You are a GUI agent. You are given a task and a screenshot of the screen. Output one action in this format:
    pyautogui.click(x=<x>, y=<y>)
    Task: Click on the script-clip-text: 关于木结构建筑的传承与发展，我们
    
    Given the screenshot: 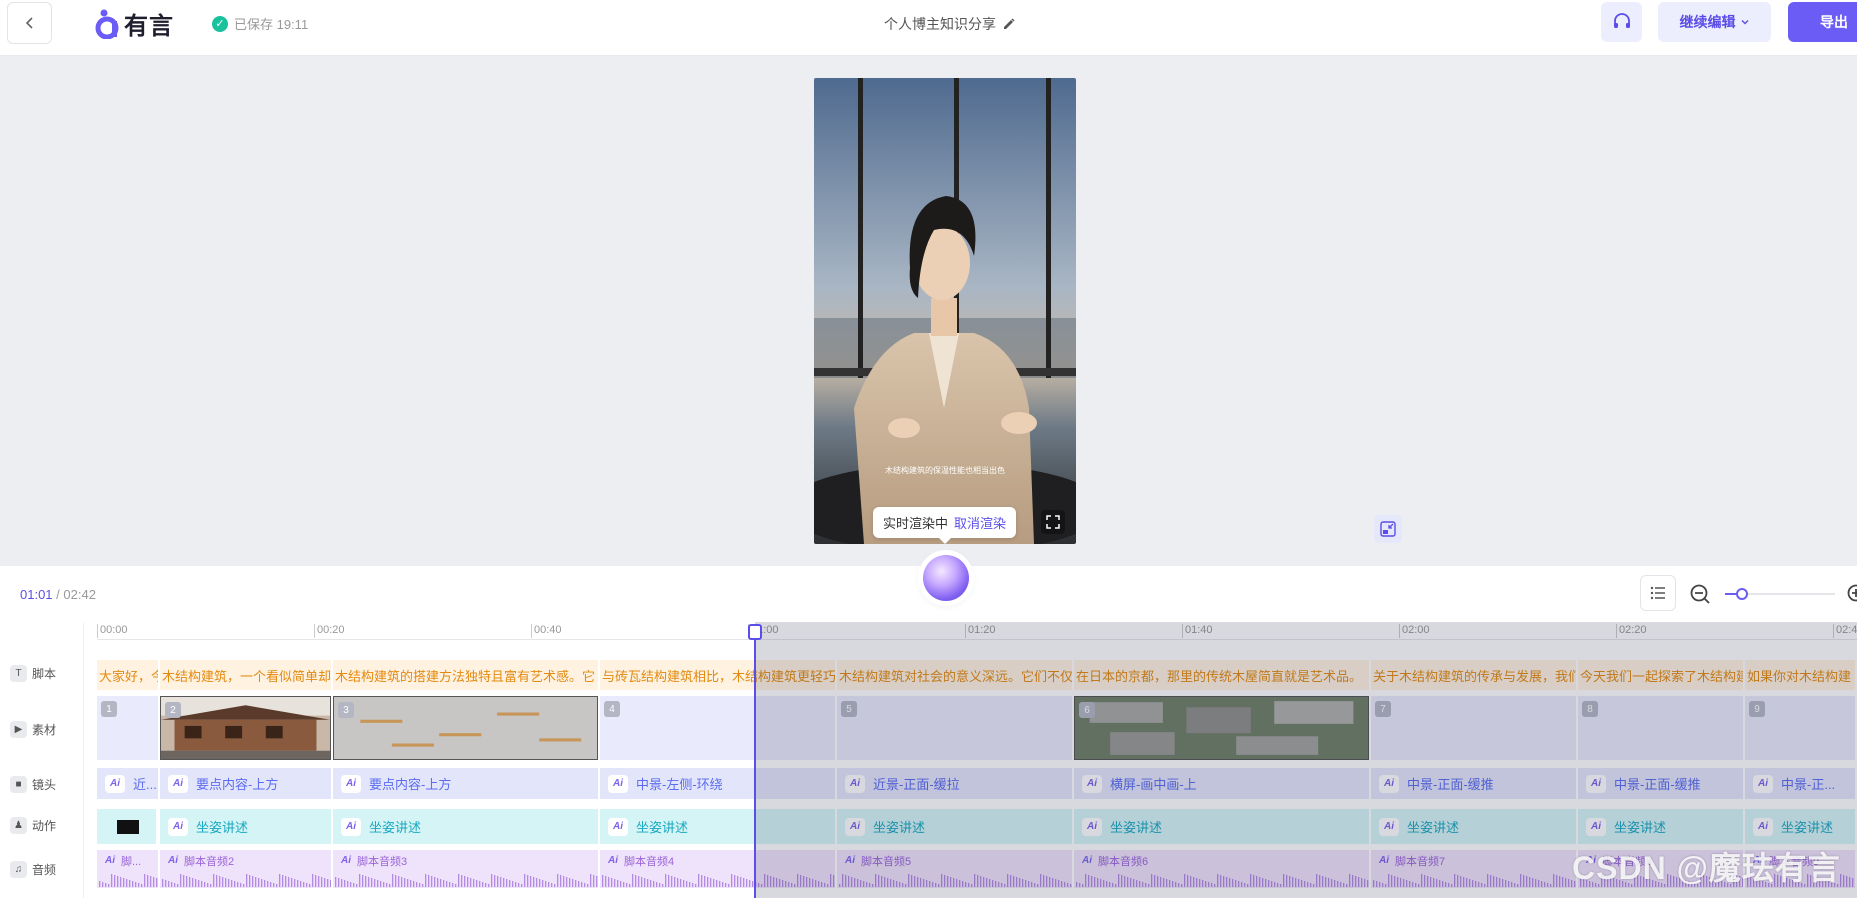 What is the action you would take?
    pyautogui.click(x=1474, y=676)
    